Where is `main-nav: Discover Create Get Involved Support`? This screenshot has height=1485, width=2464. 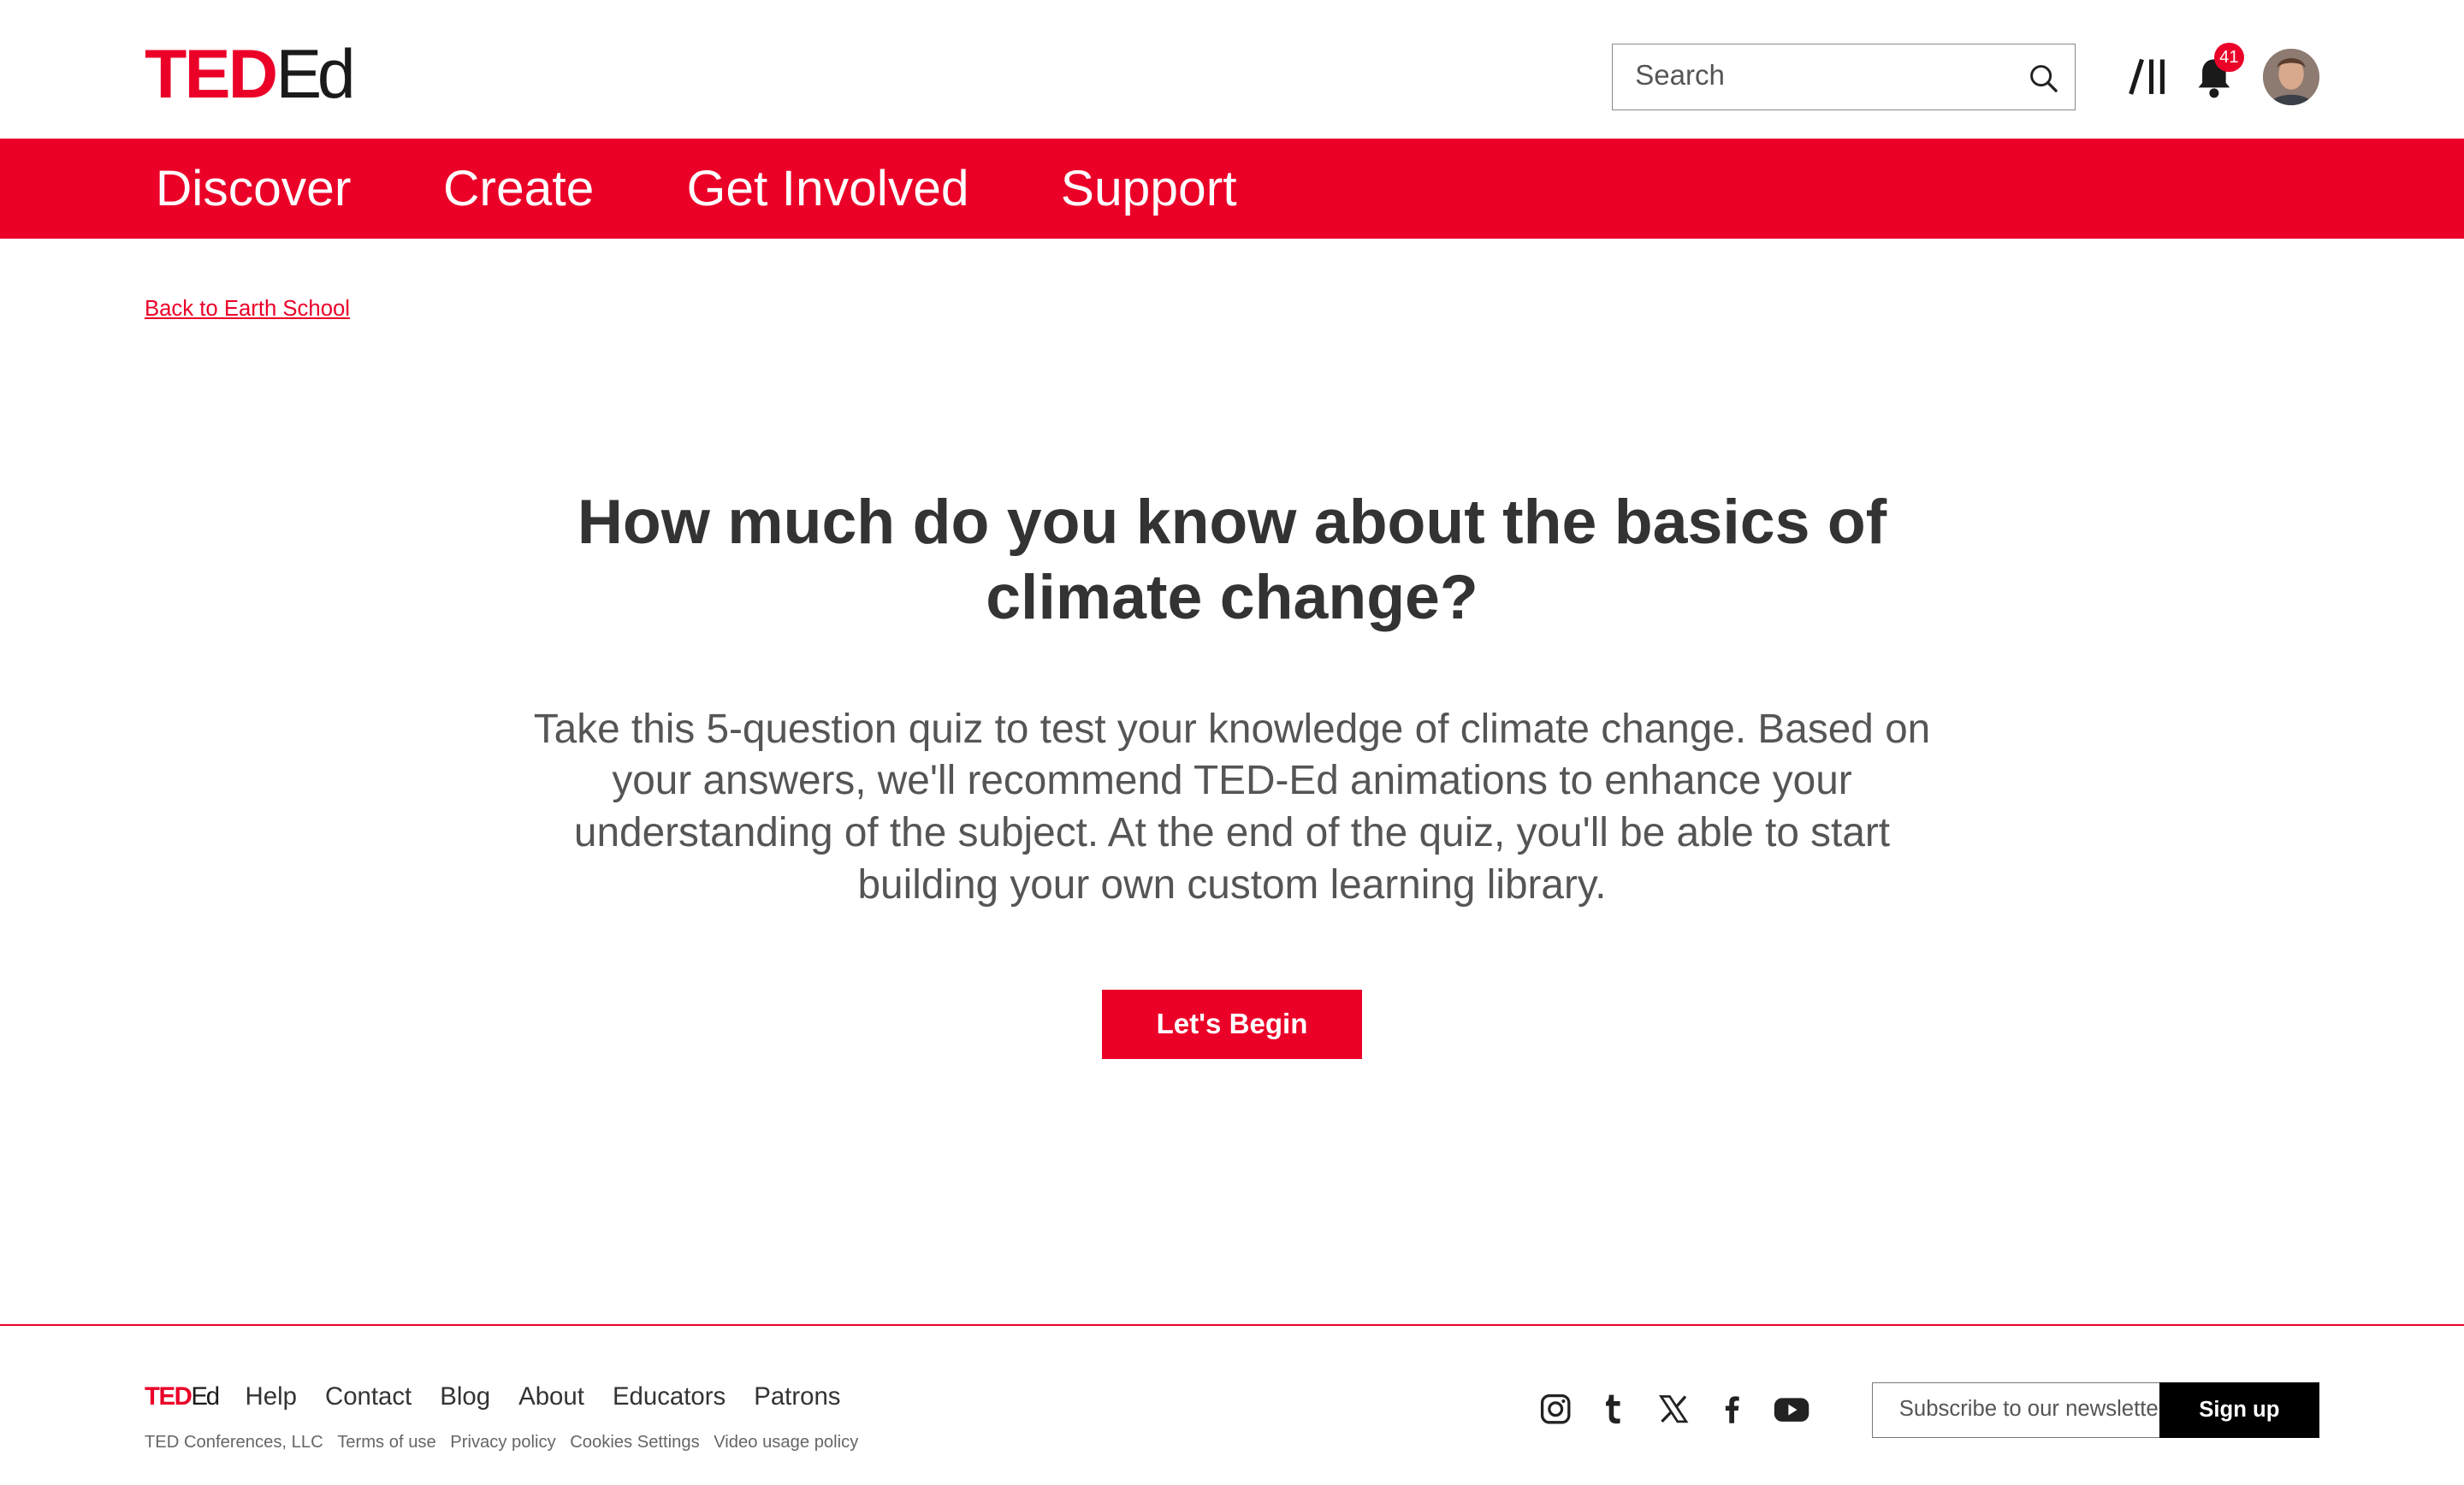
main-nav: Discover Create Get Involved Support is located at coordinates (1232, 189).